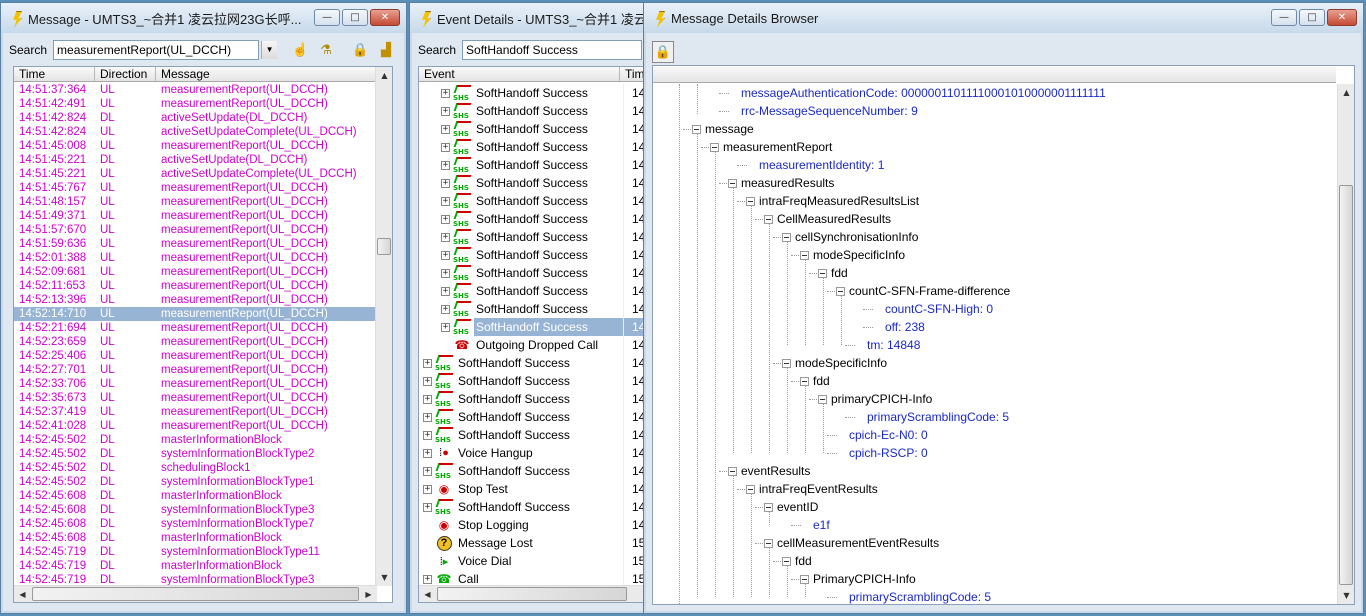 This screenshot has width=1366, height=616. I want to click on lock-icon: 🔒, so click(360, 50).